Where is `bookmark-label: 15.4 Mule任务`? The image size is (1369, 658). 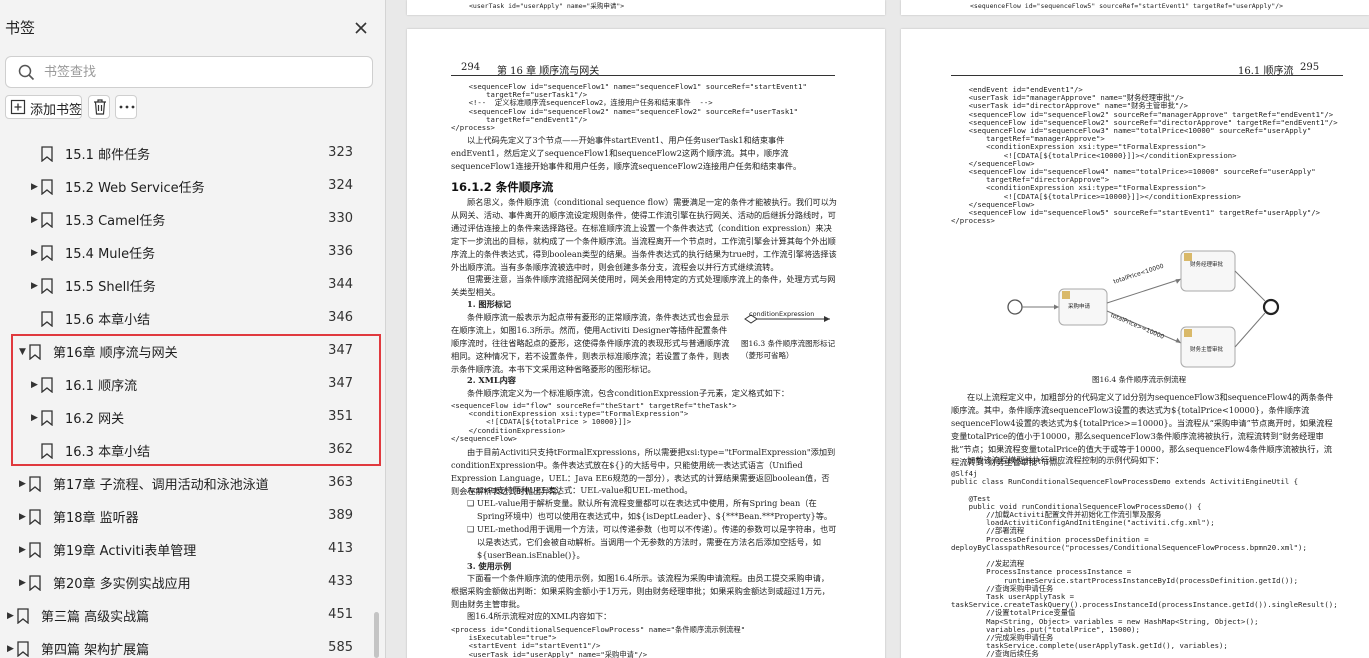
bookmark-label: 15.4 Mule任务 is located at coordinates (110, 254).